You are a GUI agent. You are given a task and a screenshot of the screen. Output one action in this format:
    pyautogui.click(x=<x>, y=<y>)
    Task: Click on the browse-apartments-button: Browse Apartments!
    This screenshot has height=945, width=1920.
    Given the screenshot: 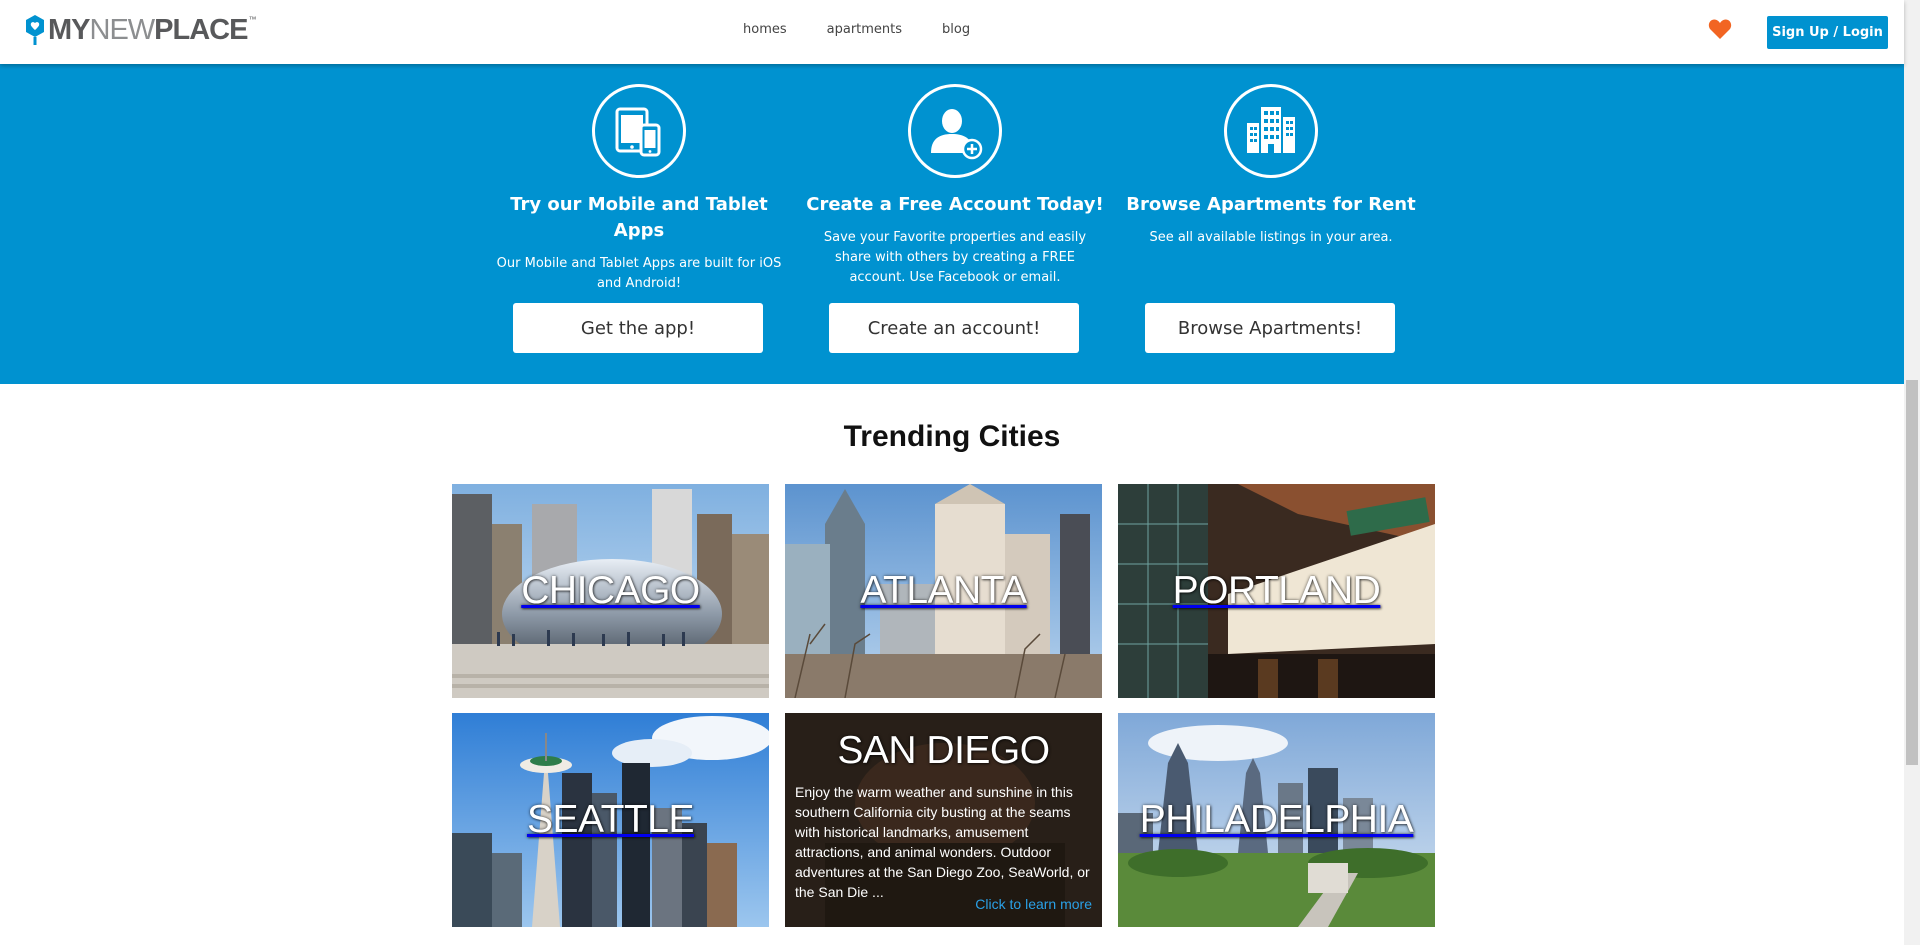 What is the action you would take?
    pyautogui.click(x=1270, y=328)
    